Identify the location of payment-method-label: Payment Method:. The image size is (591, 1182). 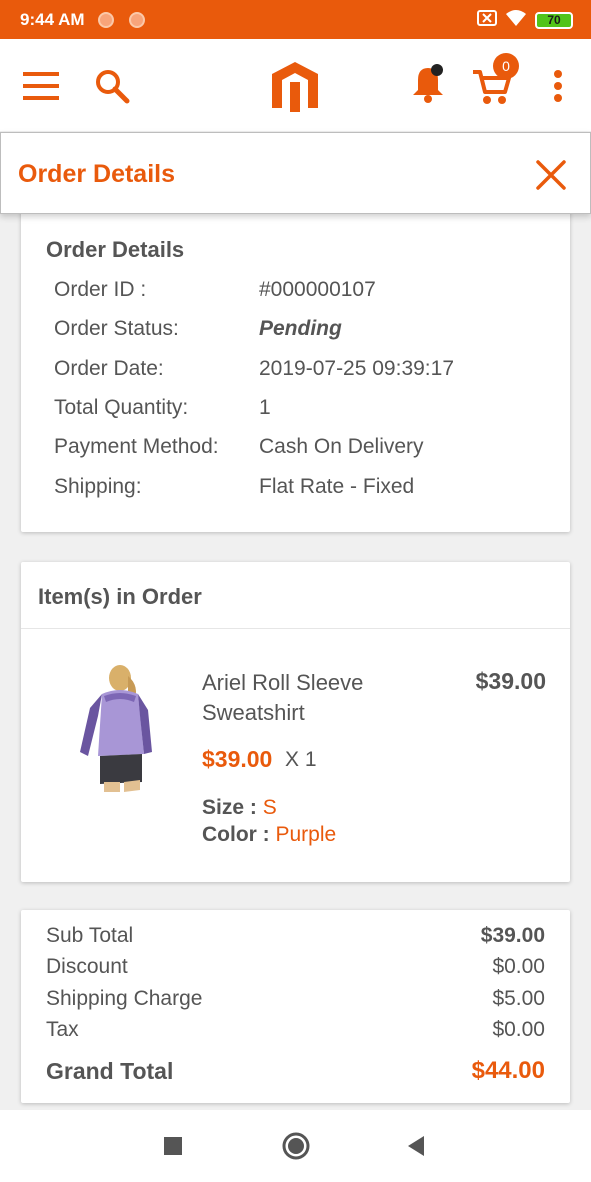
(136, 446).